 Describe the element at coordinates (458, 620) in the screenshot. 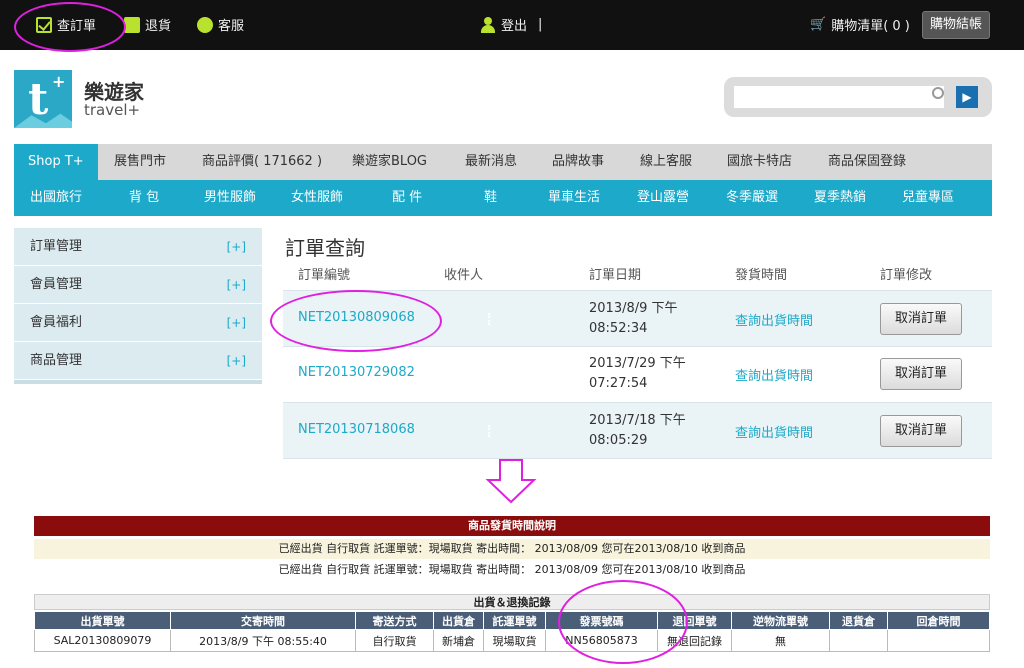

I see `col-warehouse: 出貨倉` at that location.